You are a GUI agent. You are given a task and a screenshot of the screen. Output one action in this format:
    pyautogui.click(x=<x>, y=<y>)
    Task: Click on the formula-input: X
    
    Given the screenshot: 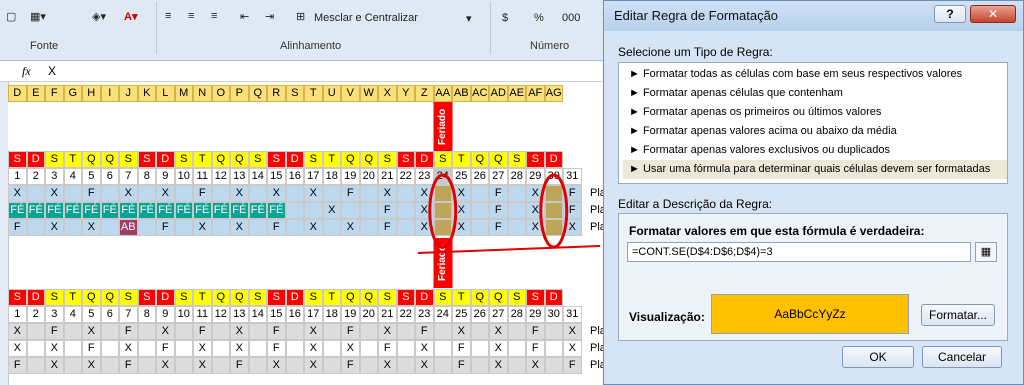 What is the action you would take?
    pyautogui.click(x=52, y=71)
    